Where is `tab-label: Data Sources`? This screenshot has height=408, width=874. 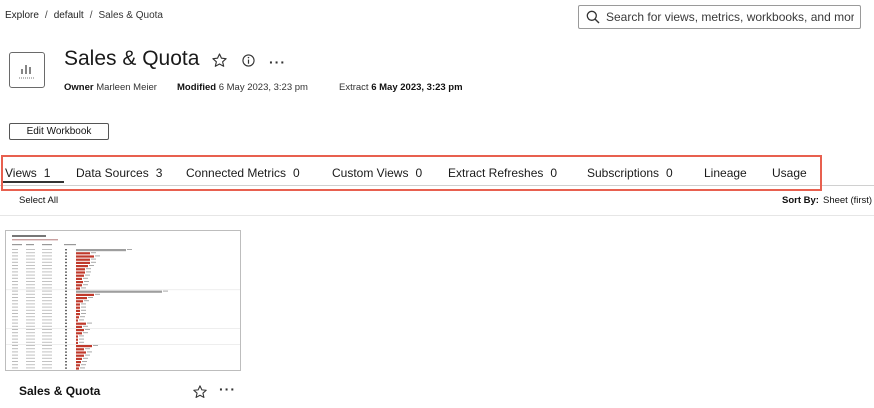
tab-label: Data Sources is located at coordinates (112, 173).